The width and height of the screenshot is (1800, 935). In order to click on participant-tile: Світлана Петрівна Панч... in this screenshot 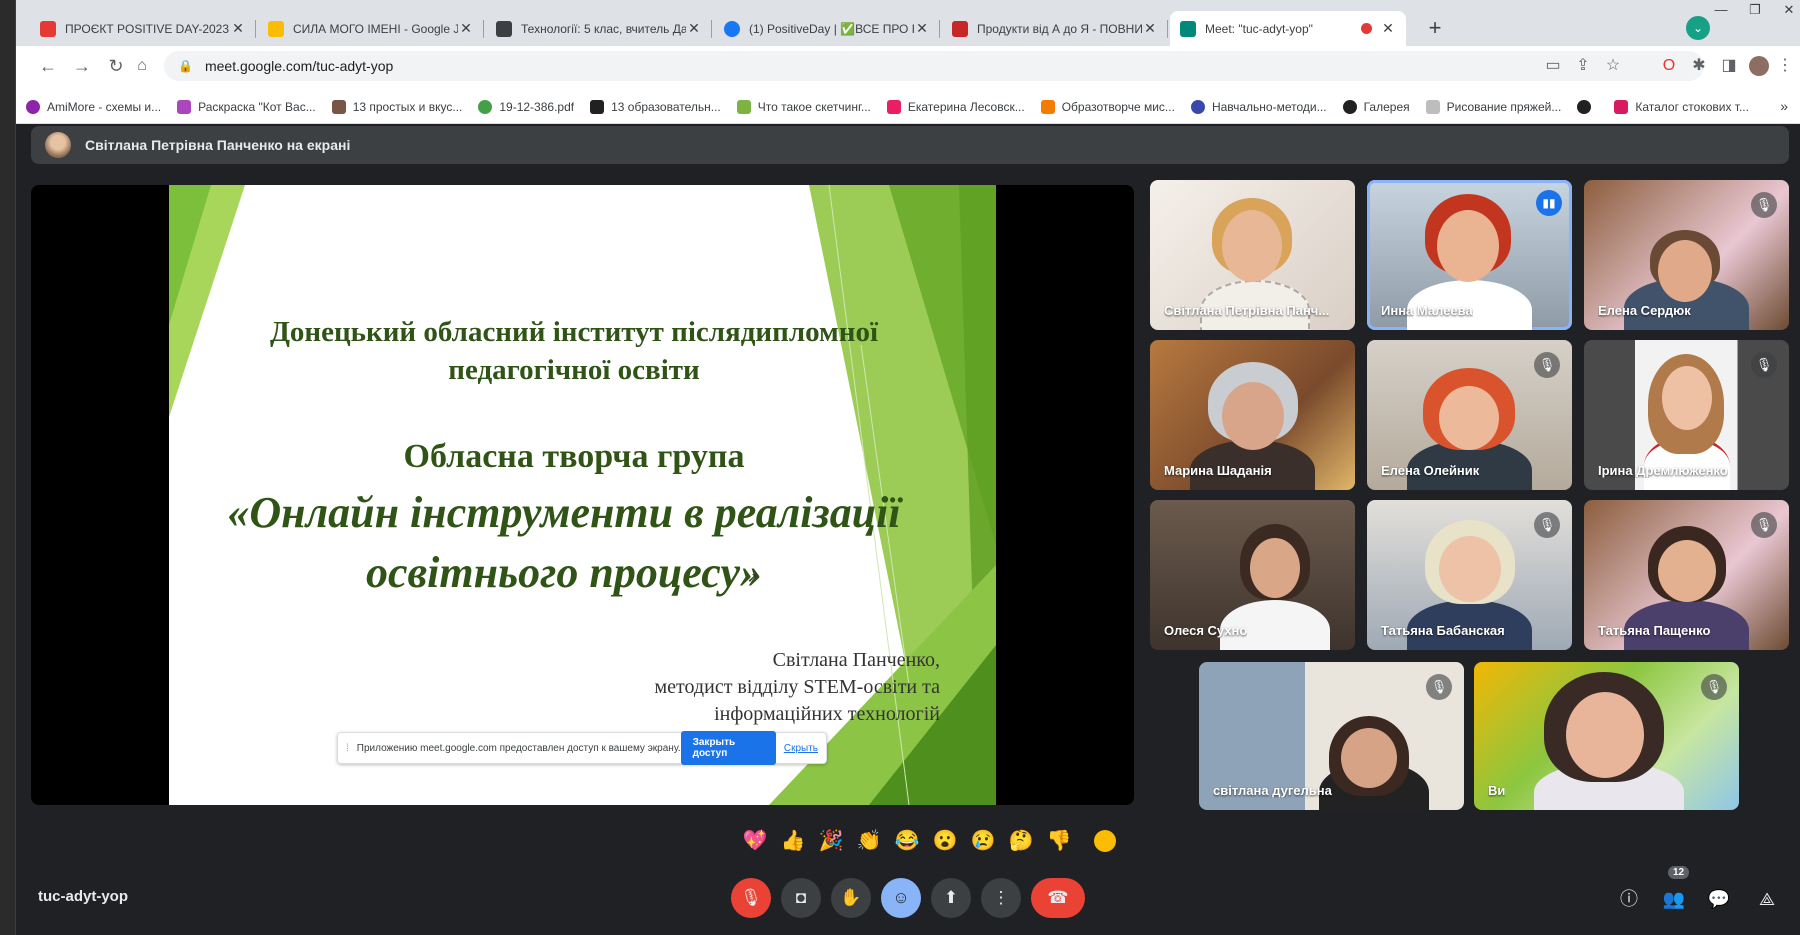, I will do `click(1252, 255)`.